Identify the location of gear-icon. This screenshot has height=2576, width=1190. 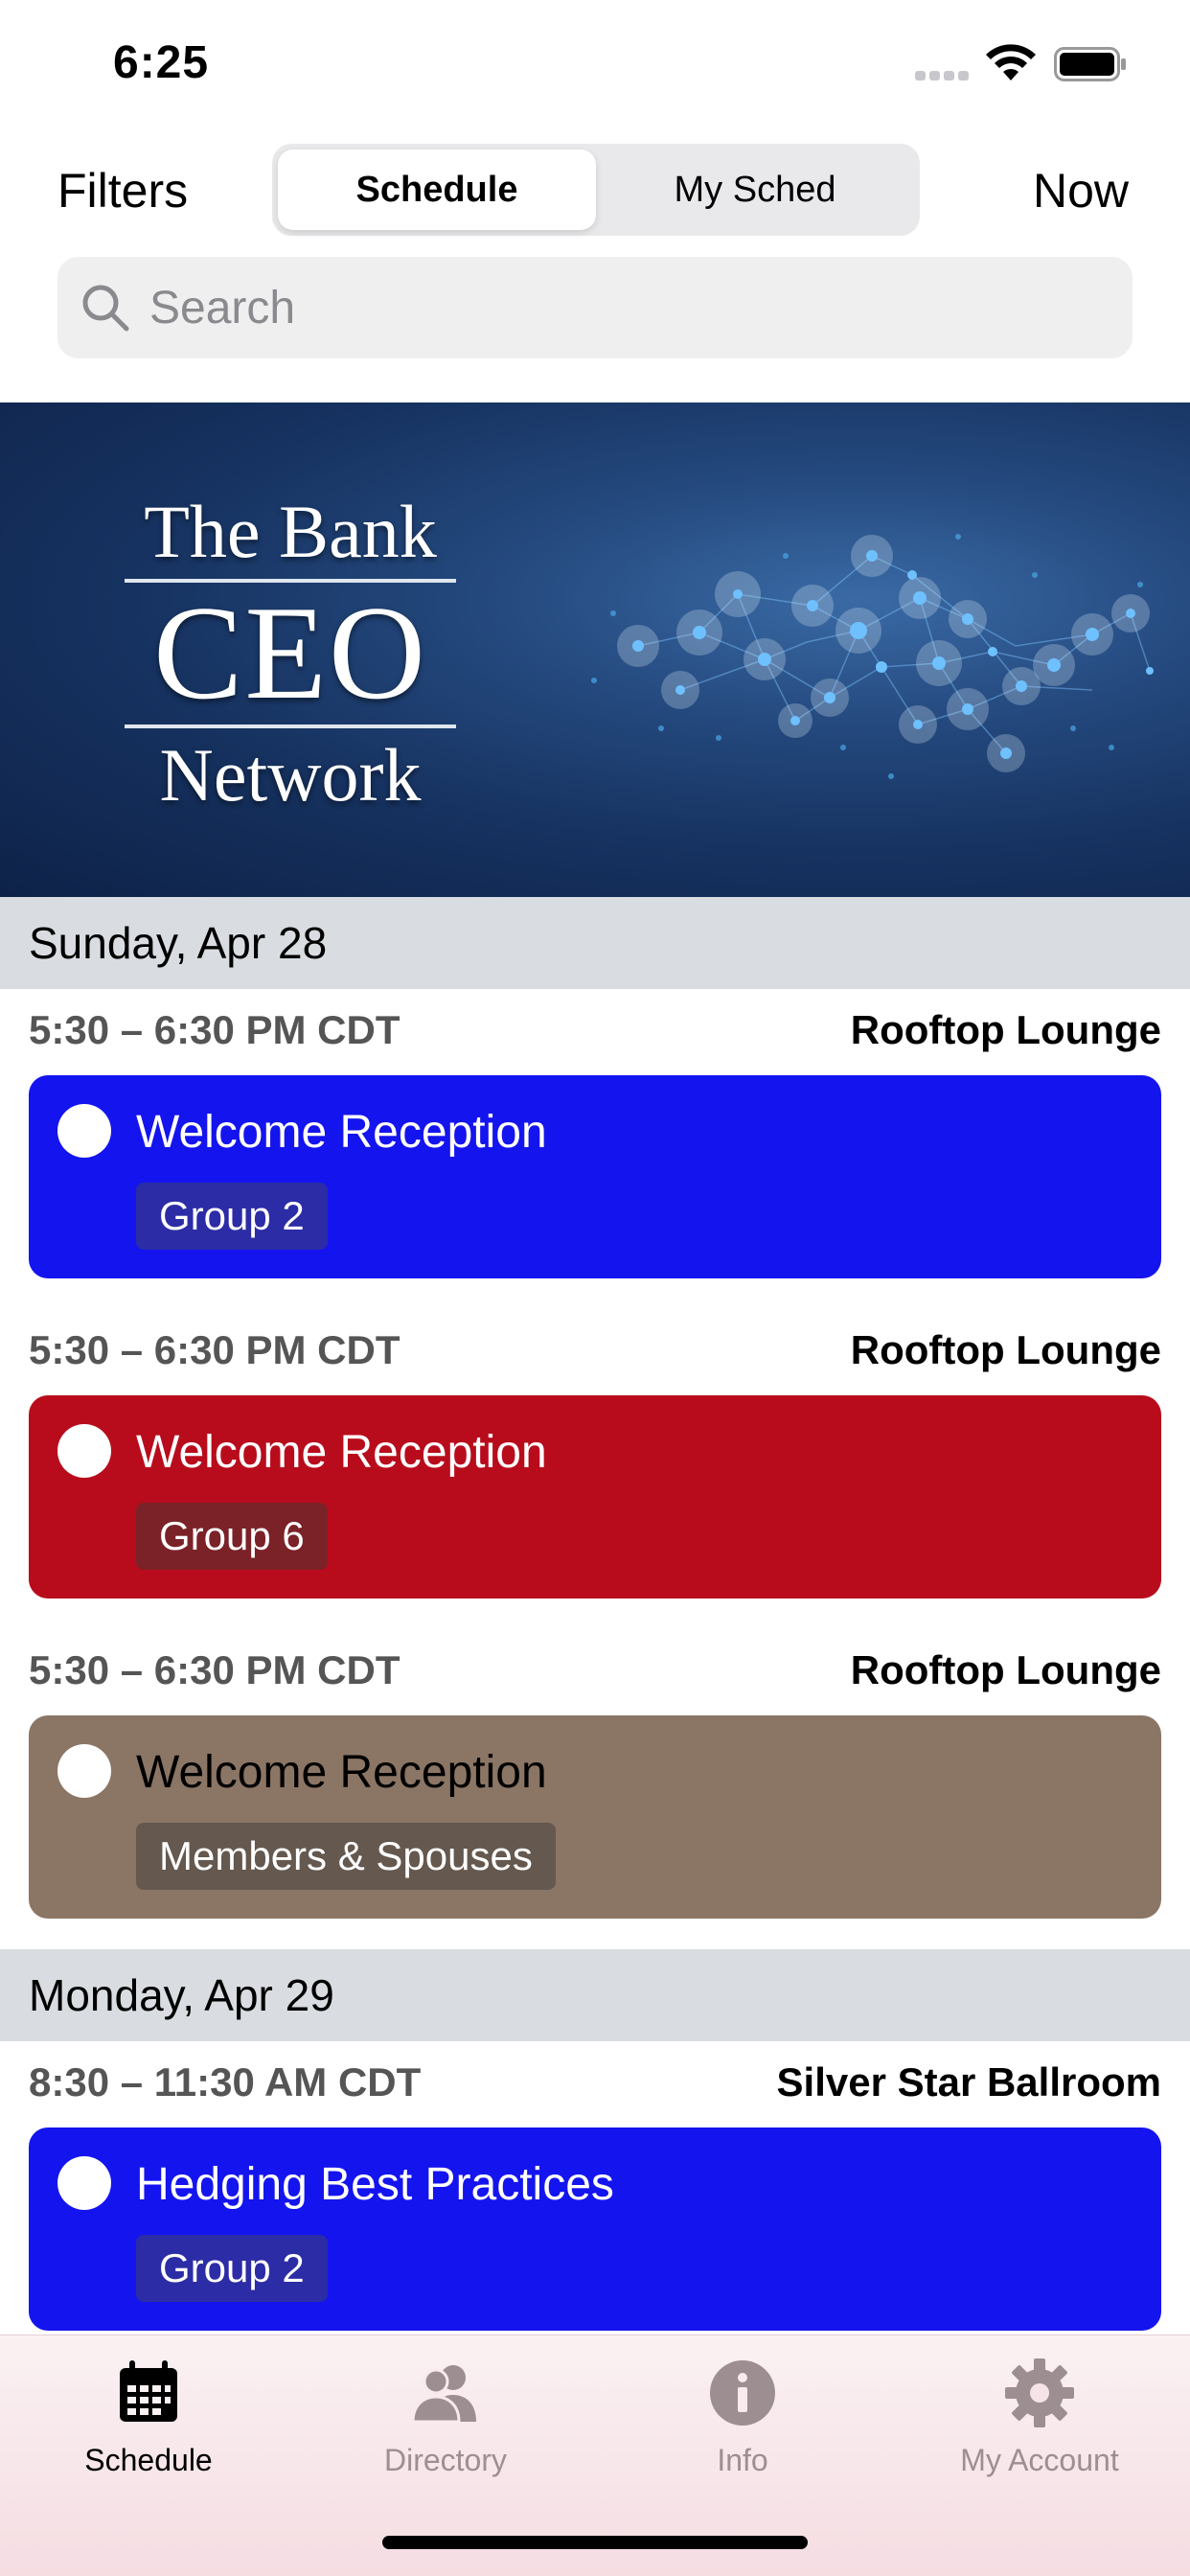
(1039, 2392).